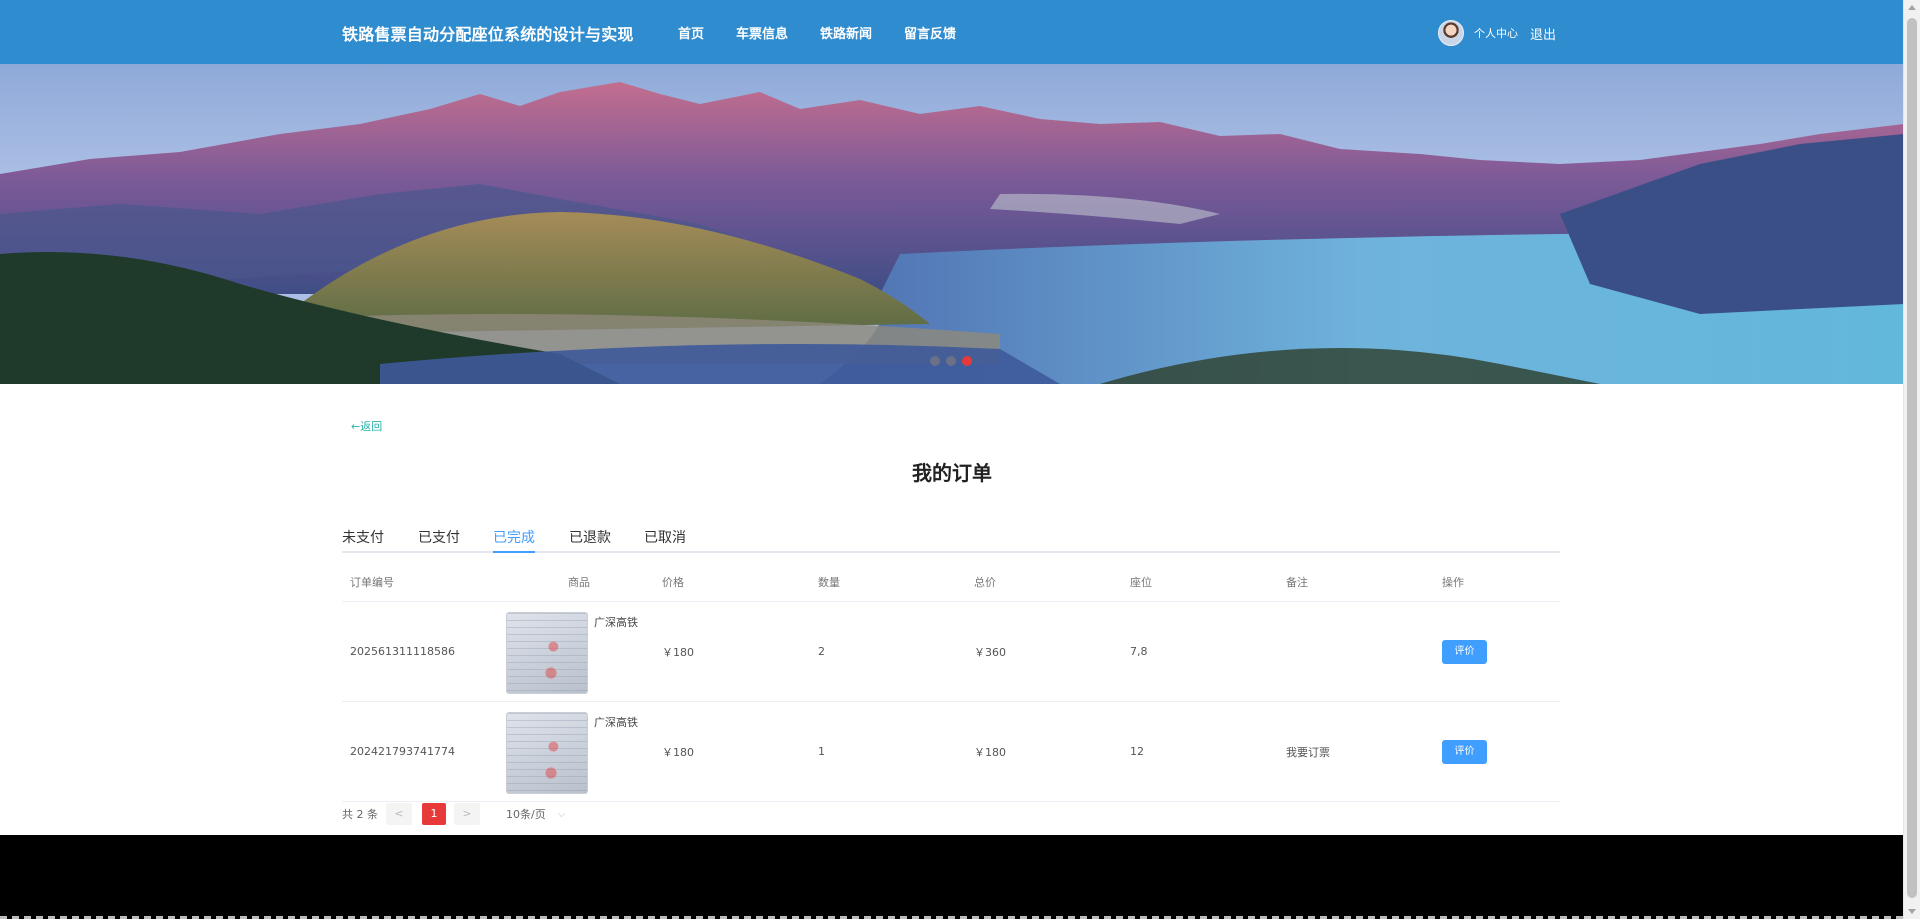 This screenshot has width=1920, height=919. I want to click on total-count: 共 2 条, so click(360, 814).